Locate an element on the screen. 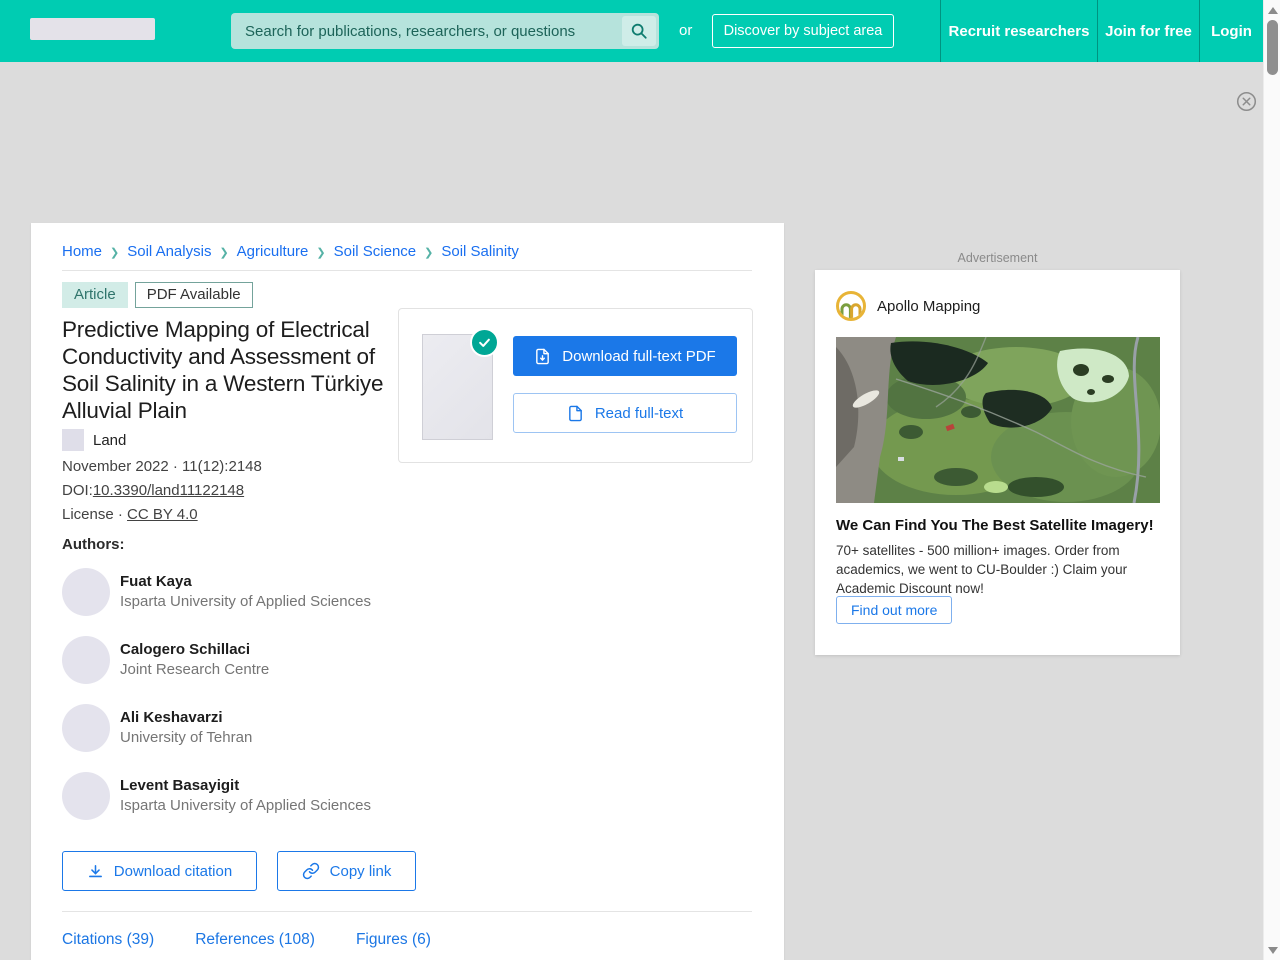 The height and width of the screenshot is (960, 1280). authors-label: Authors: is located at coordinates (93, 544).